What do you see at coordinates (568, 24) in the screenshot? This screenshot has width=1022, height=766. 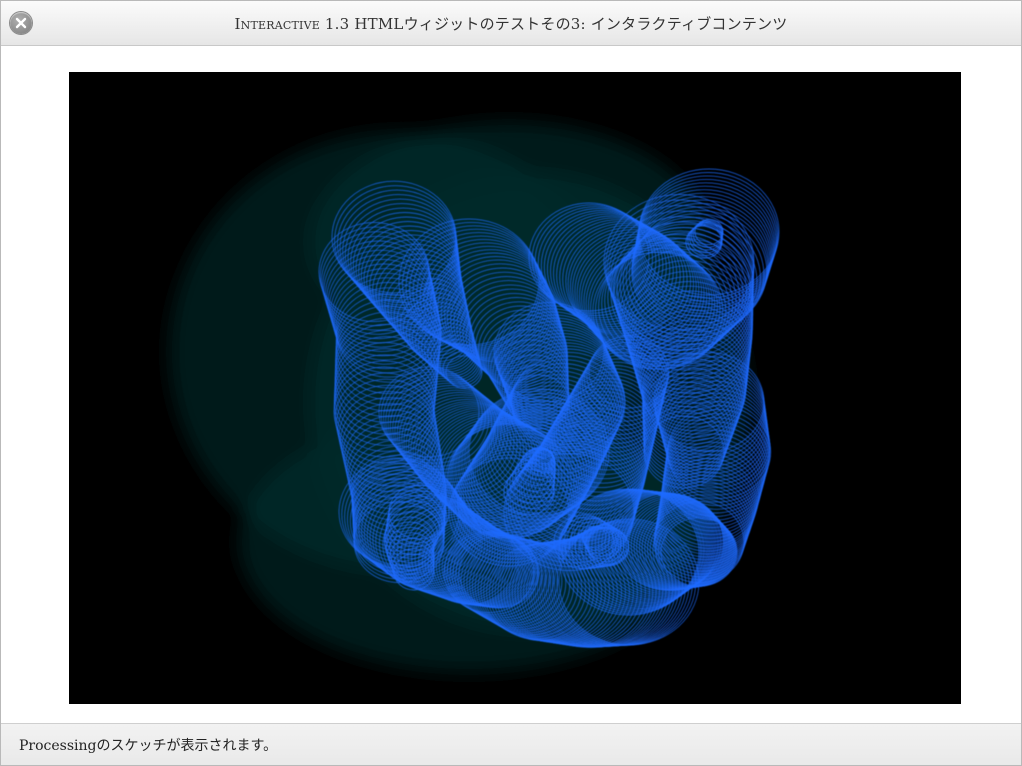 I see `title-text: HTMLウィジットのテストその3: インタラクティブコンテンツ` at bounding box center [568, 24].